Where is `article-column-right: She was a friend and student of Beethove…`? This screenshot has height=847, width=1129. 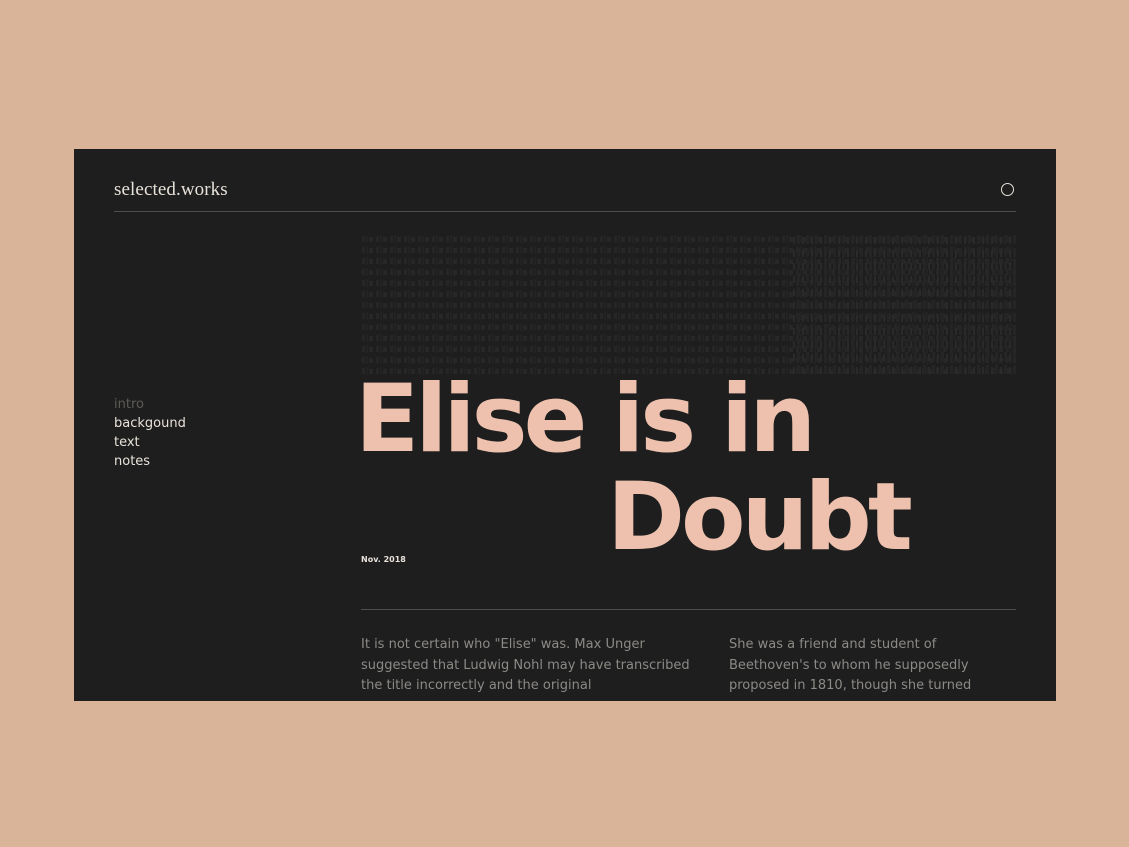 article-column-right: She was a friend and student of Beethove… is located at coordinates (850, 665).